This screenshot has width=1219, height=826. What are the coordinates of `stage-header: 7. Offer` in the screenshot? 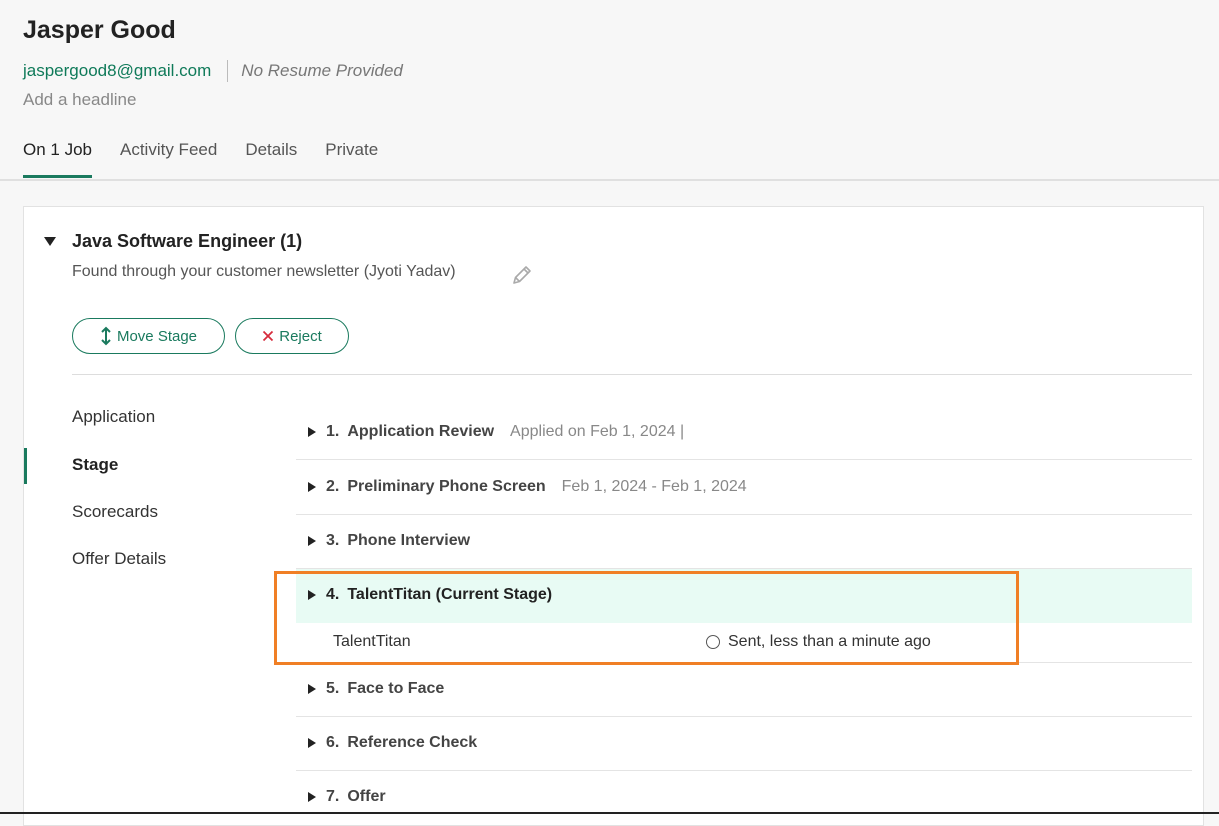 It's located at (347, 797).